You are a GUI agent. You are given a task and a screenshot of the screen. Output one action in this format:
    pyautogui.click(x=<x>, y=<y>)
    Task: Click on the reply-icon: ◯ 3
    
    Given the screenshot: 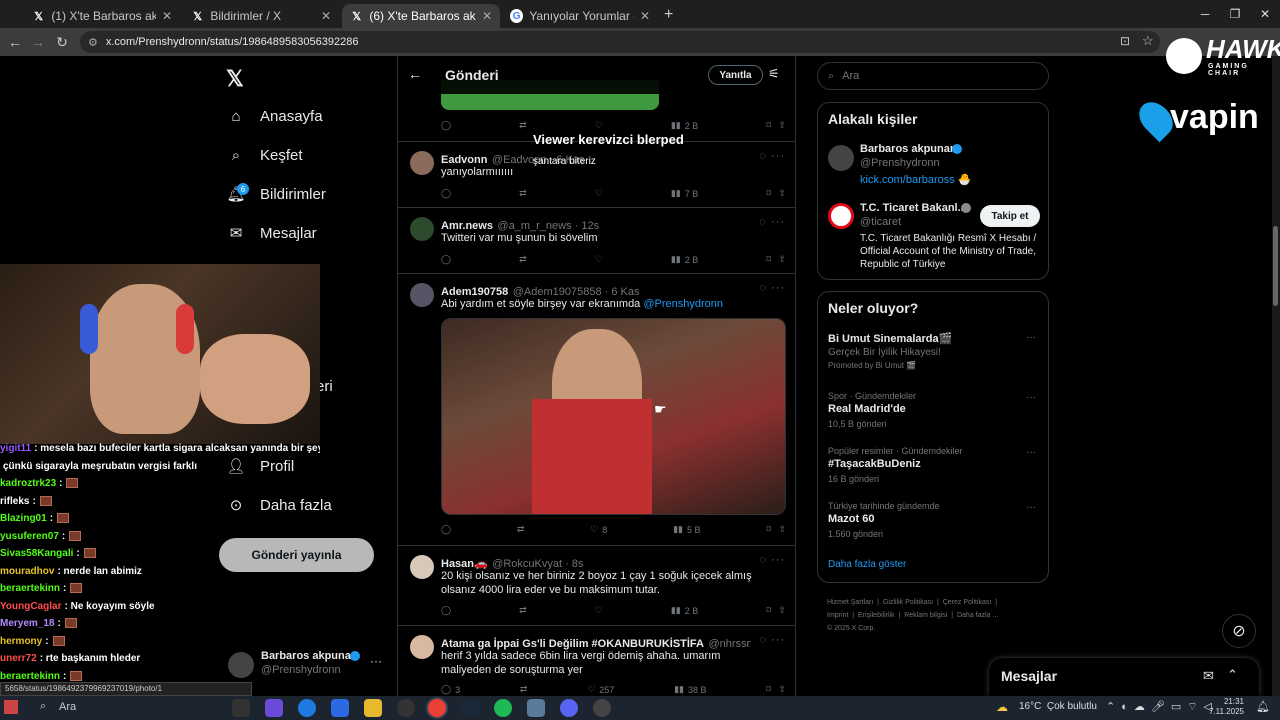 What is the action you would take?
    pyautogui.click(x=450, y=689)
    